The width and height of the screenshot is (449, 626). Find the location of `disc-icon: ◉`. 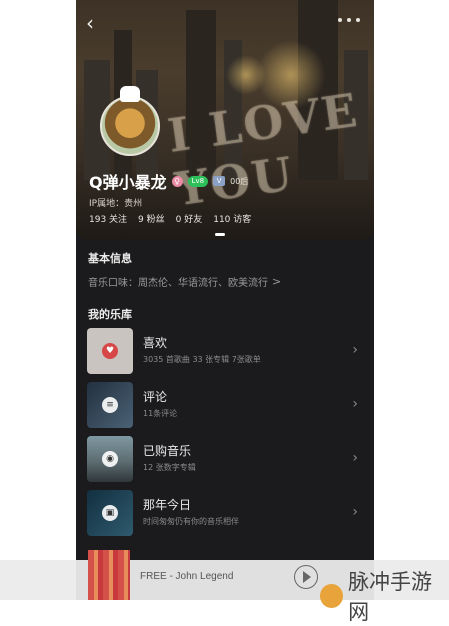

disc-icon: ◉ is located at coordinates (110, 459).